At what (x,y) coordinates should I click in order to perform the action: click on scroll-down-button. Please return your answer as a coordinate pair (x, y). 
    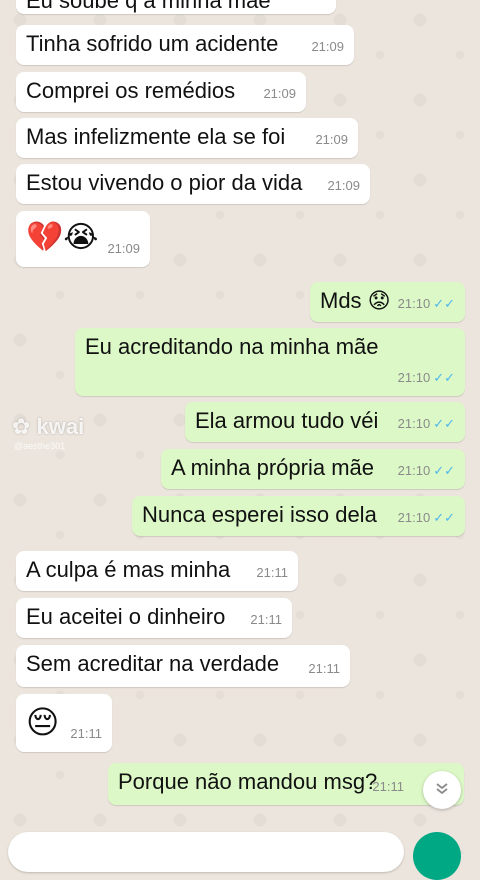
    Looking at the image, I should click on (442, 790).